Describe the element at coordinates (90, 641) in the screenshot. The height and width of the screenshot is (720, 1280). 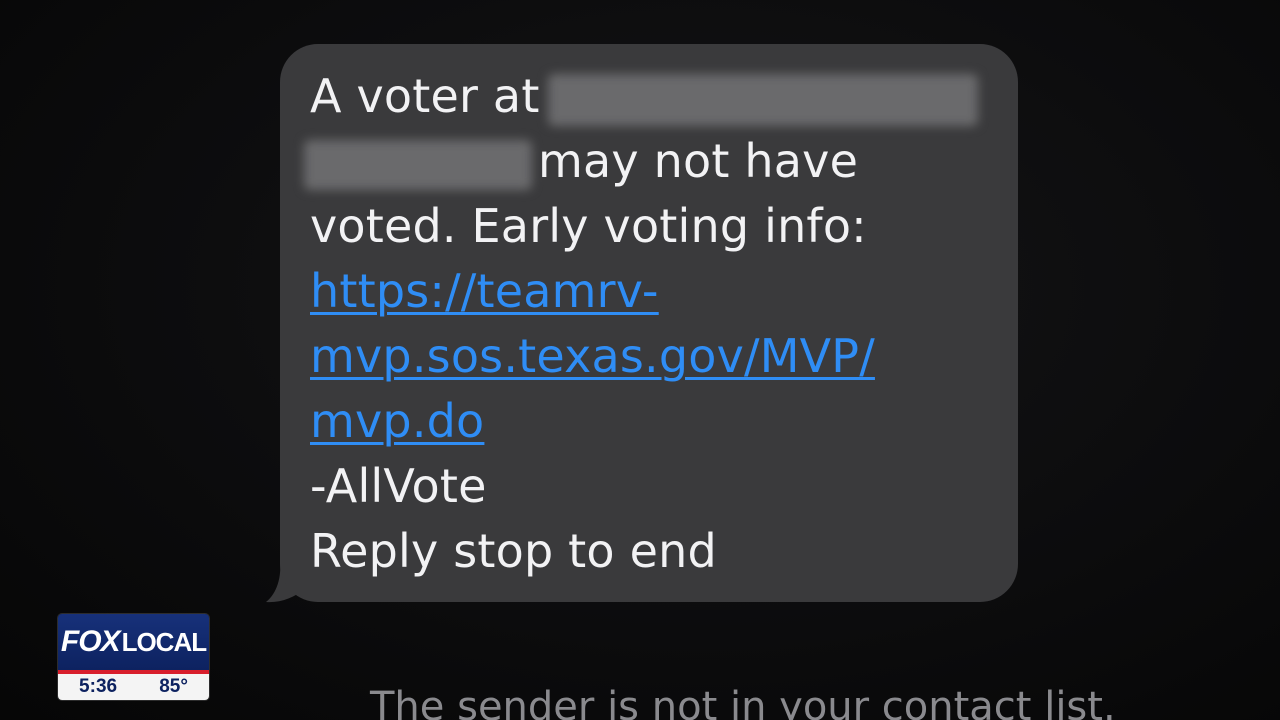
I see `fox-logo-text: FOX` at that location.